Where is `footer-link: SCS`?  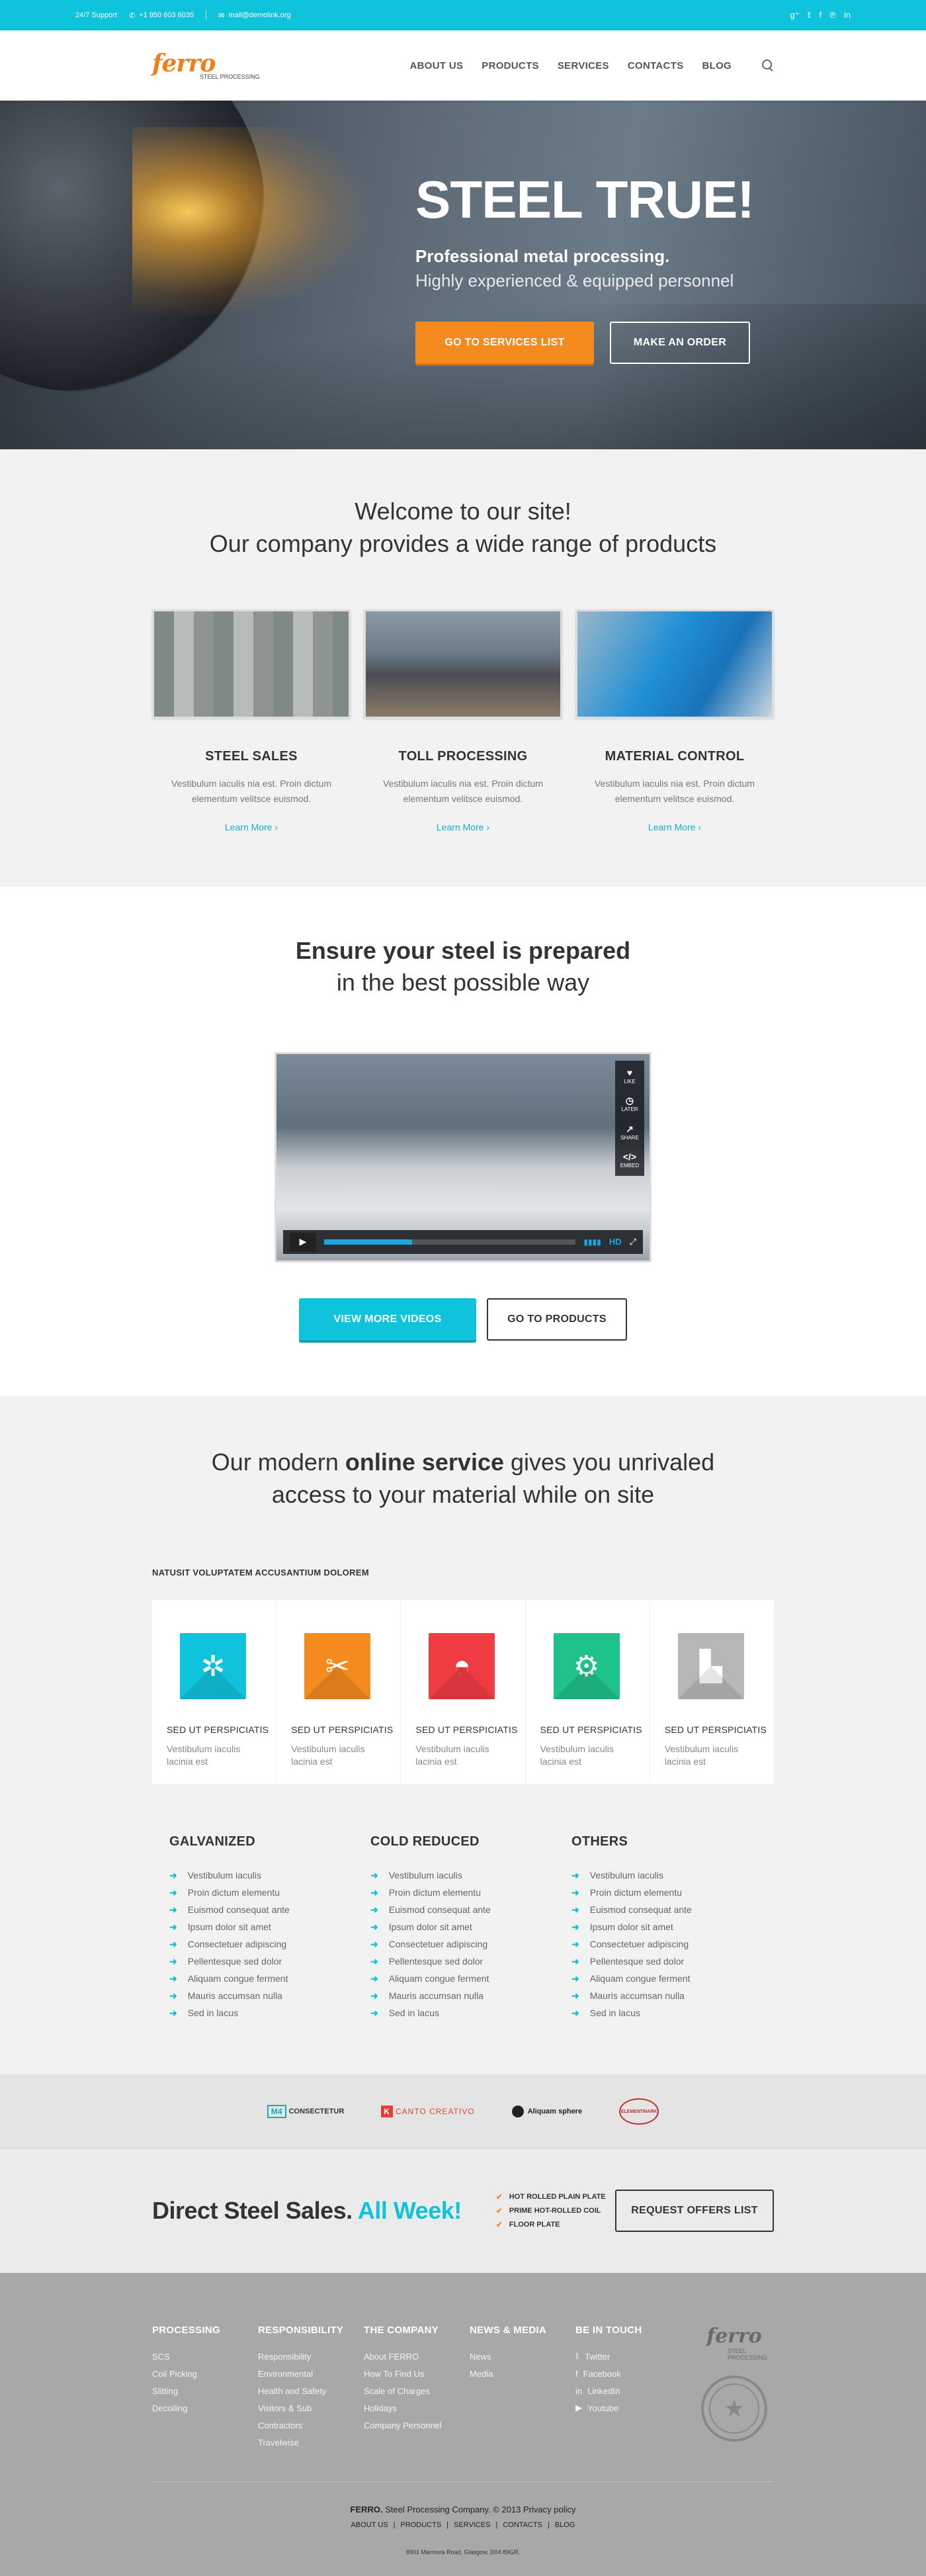
footer-link: SCS is located at coordinates (205, 2356).